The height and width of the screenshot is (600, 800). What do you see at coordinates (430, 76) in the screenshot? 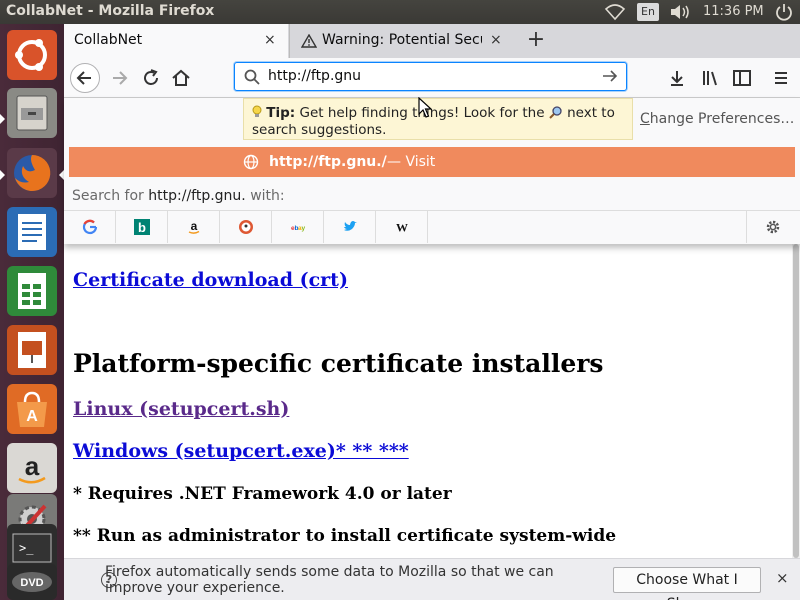
I see `url-bar: http://ftp.gnu` at bounding box center [430, 76].